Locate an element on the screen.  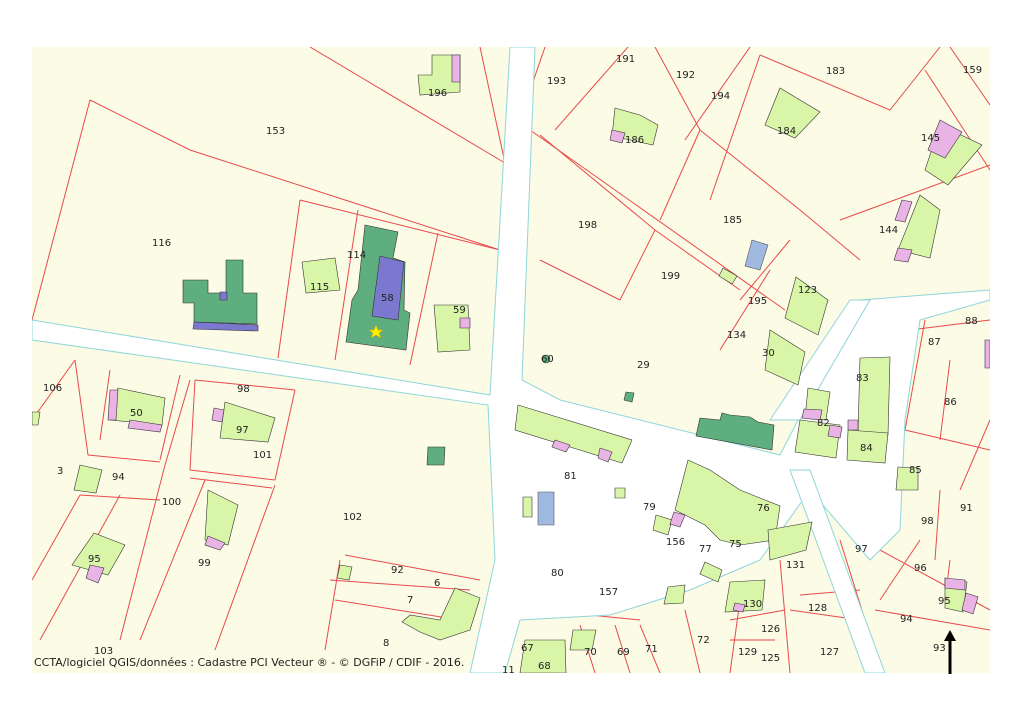
parcel-label: 79 is located at coordinates (649, 507).